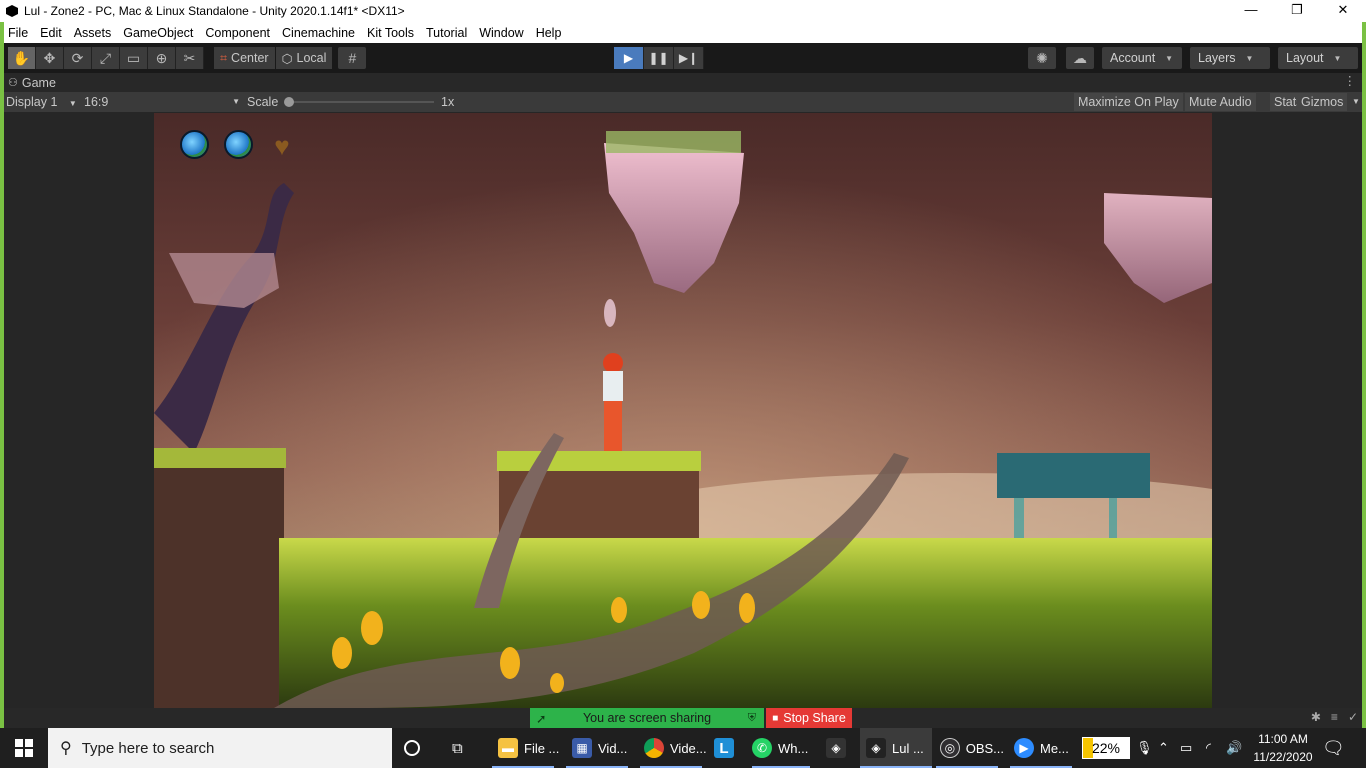 The width and height of the screenshot is (1366, 768). I want to click on taskbar-app-unity-hub: ◈, so click(839, 748).